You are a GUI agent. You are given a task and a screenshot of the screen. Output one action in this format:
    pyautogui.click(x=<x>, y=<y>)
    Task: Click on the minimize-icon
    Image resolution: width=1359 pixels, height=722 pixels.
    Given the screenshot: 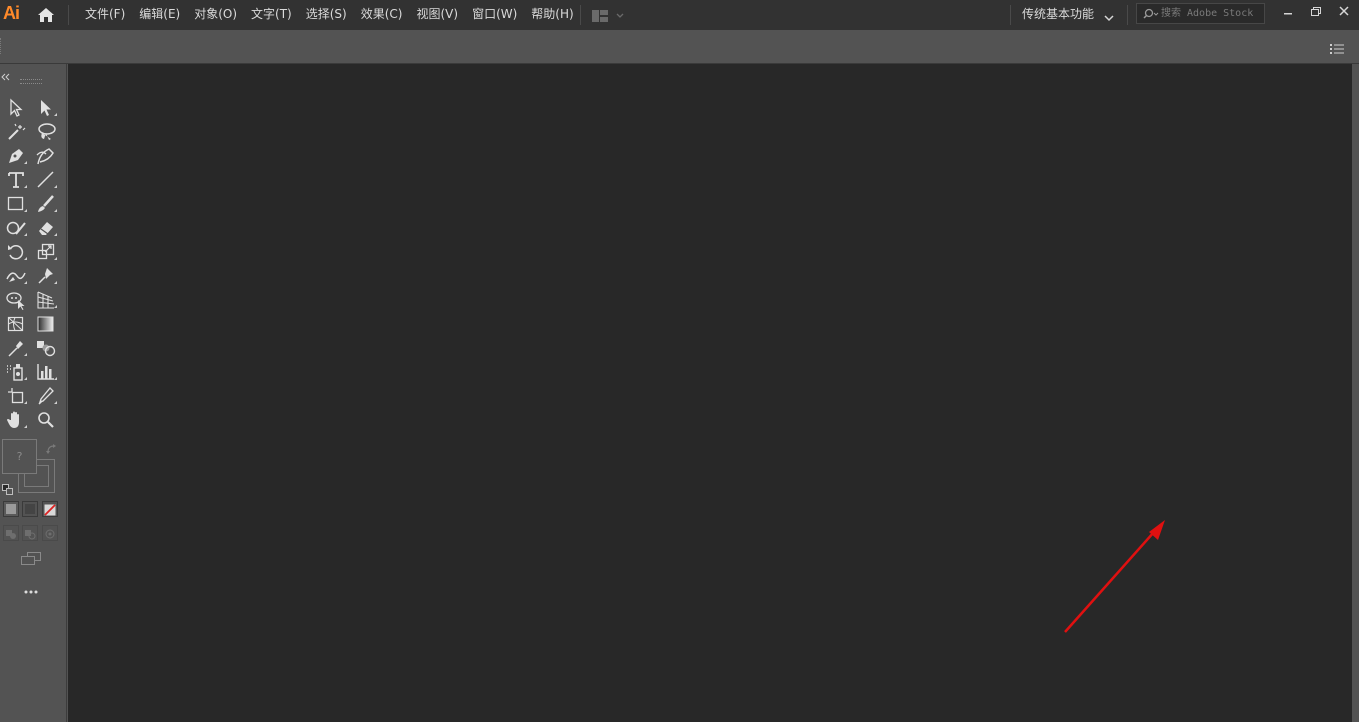 What is the action you would take?
    pyautogui.click(x=1288, y=14)
    